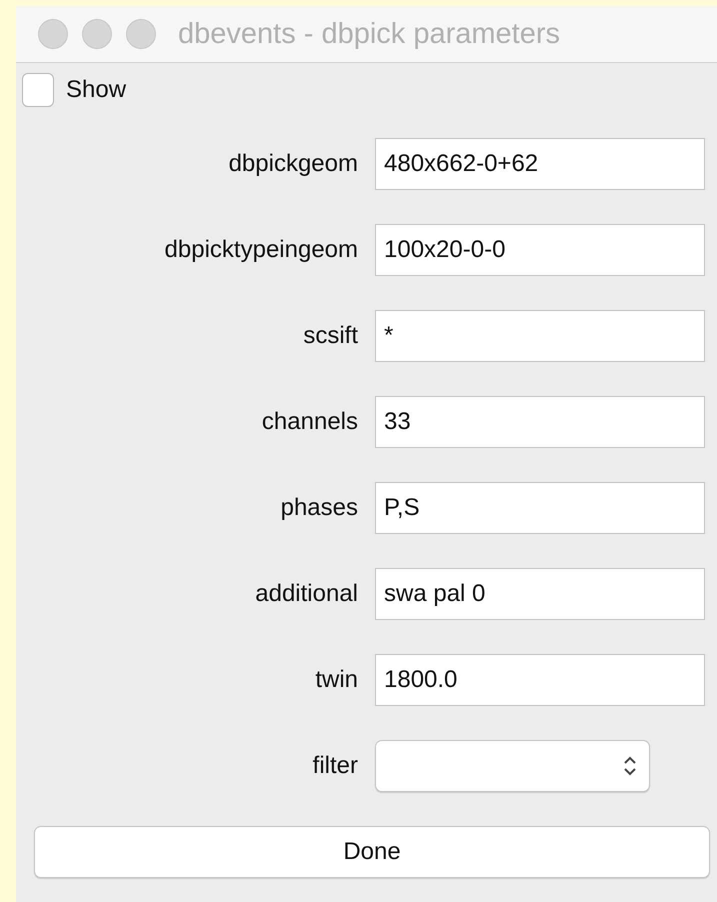 The image size is (717, 902). Describe the element at coordinates (309, 422) in the screenshot. I see `field-label: channels` at that location.